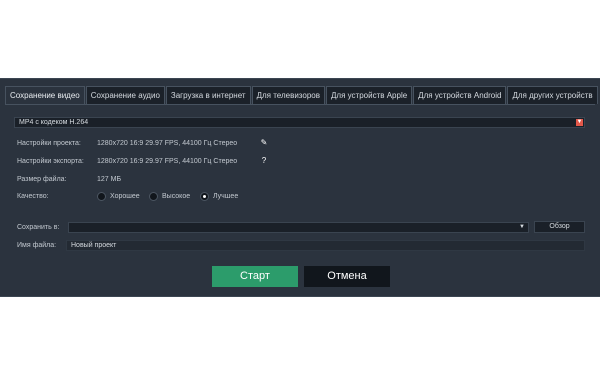  What do you see at coordinates (288, 95) in the screenshot?
I see `tab-tv: Для телевизоров` at bounding box center [288, 95].